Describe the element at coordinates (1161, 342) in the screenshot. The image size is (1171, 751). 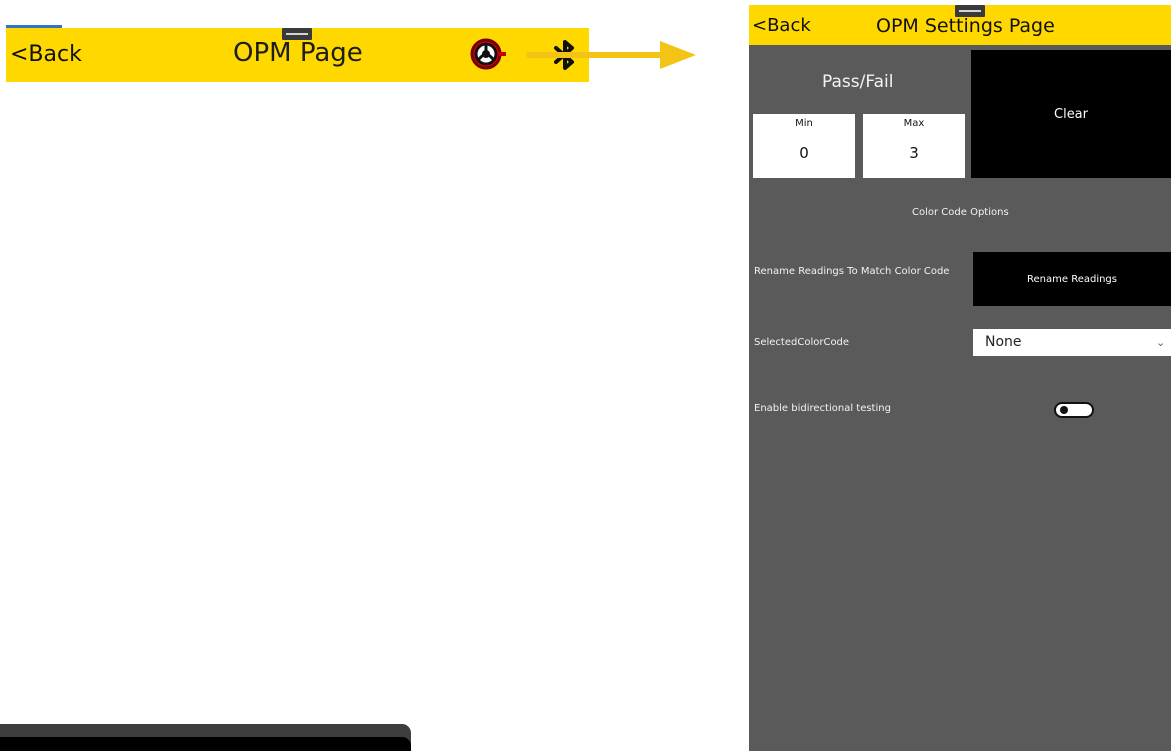
I see `chevron-down-icon: ⌄` at that location.